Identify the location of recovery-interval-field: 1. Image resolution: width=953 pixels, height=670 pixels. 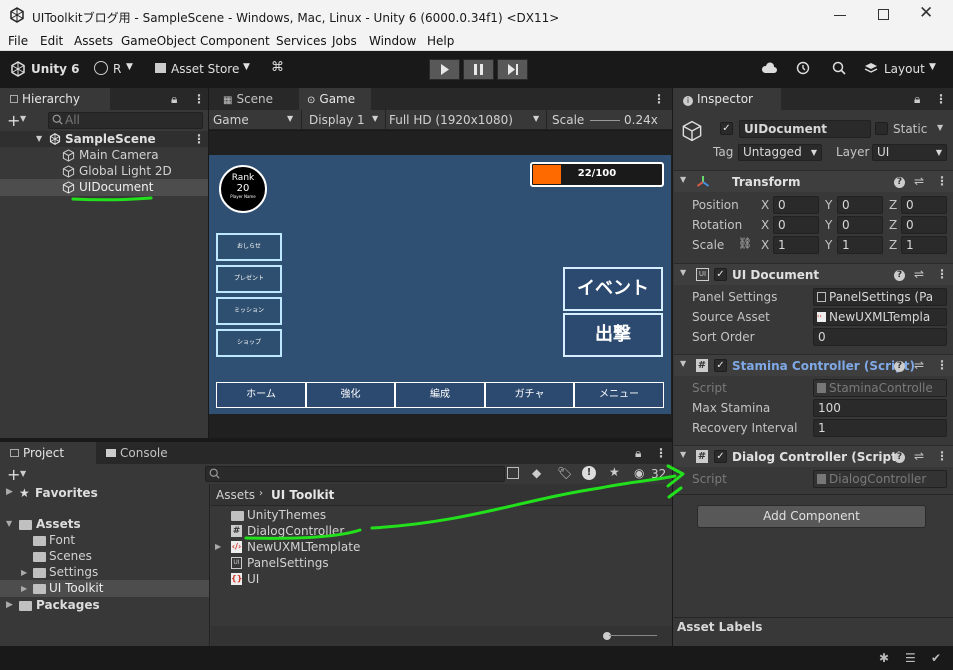
(880, 428).